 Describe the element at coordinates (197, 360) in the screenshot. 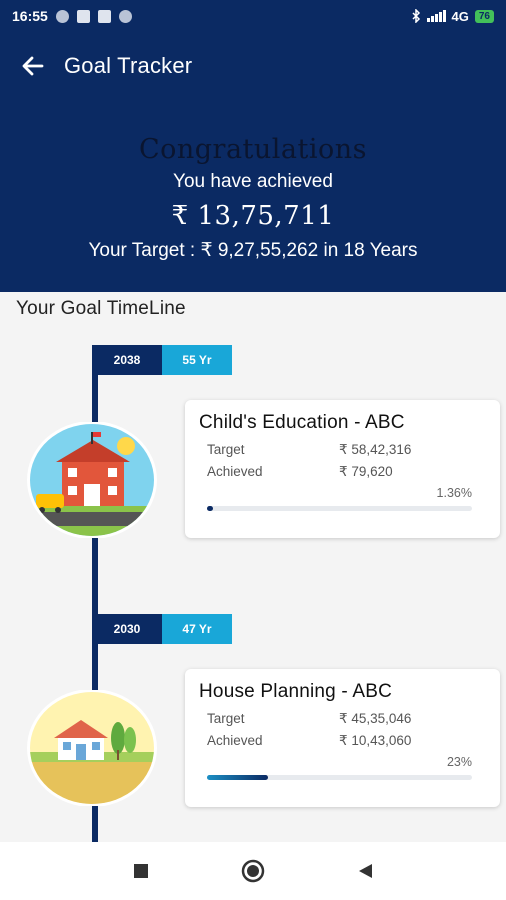

I see `goal-age: 55 Yr` at that location.